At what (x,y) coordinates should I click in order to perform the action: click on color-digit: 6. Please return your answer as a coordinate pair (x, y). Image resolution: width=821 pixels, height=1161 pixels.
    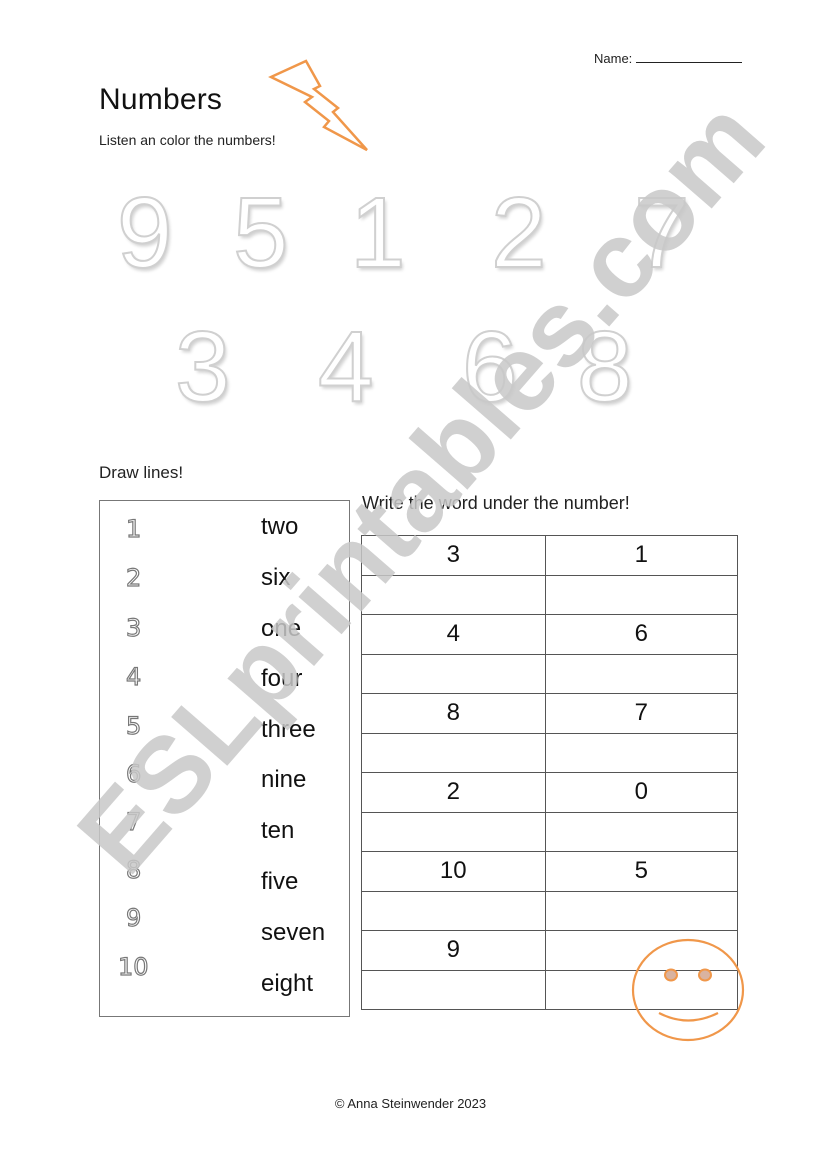
    Looking at the image, I should click on (490, 367).